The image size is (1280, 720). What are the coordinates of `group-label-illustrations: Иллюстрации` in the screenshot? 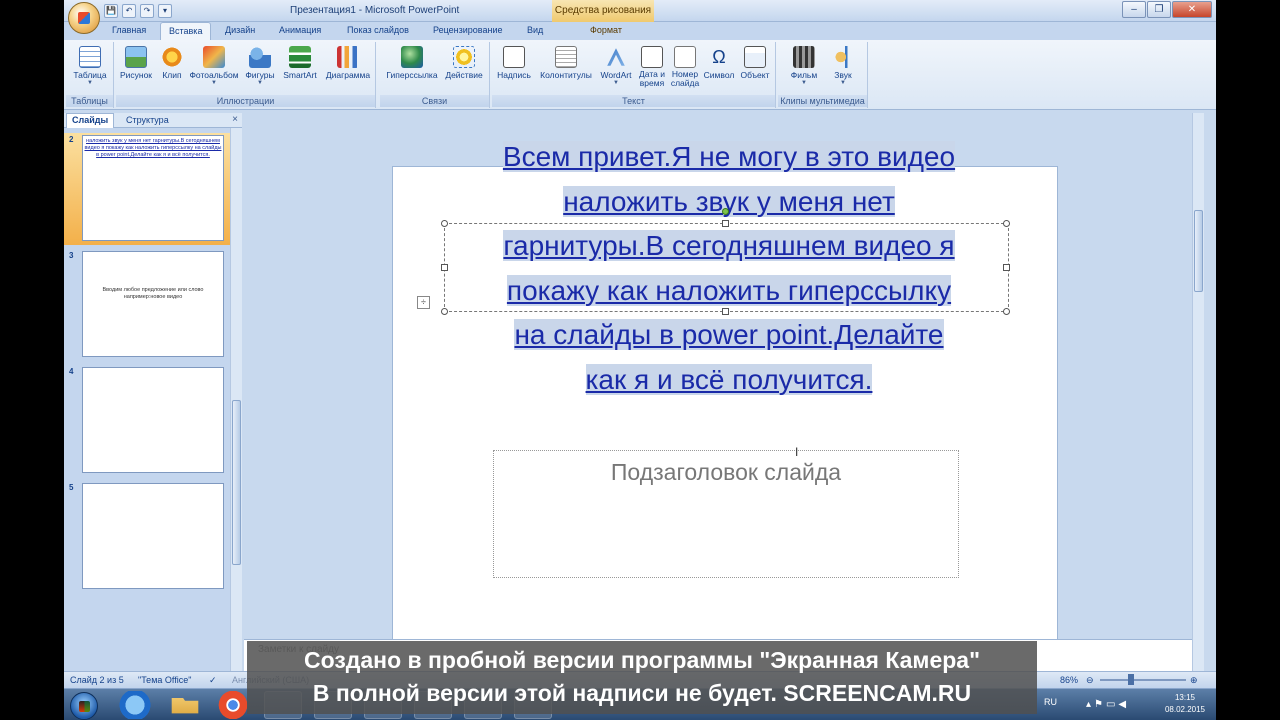 It's located at (245, 101).